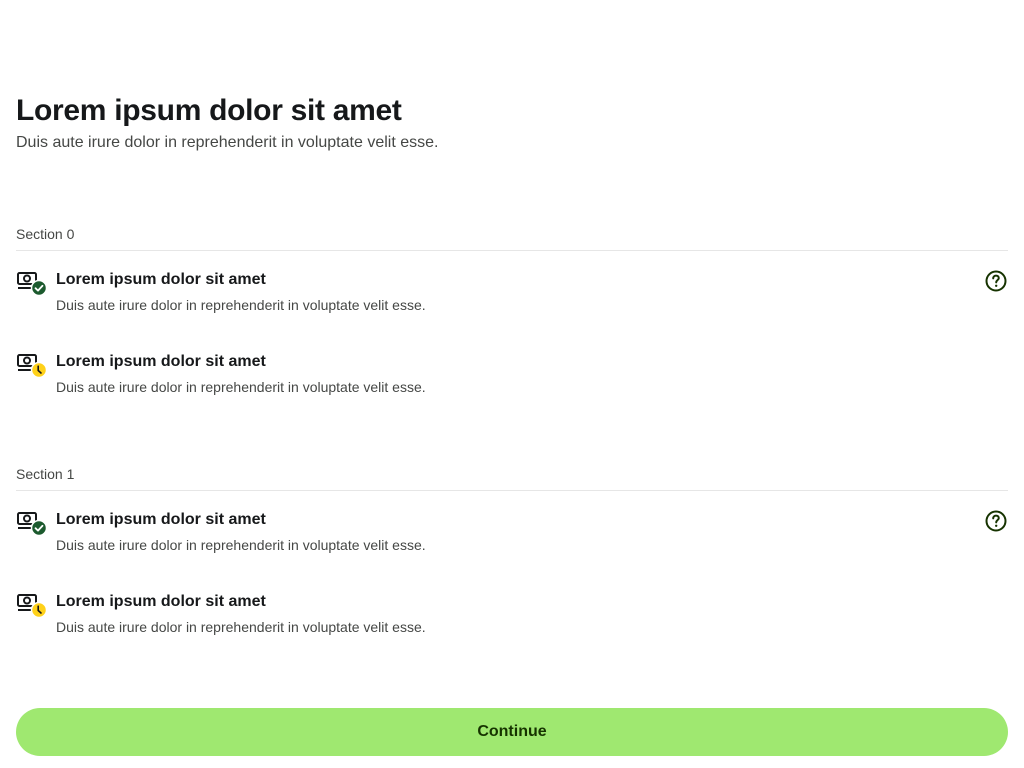 The image size is (1024, 768). Describe the element at coordinates (512, 732) in the screenshot. I see `continue-button: Continue` at that location.